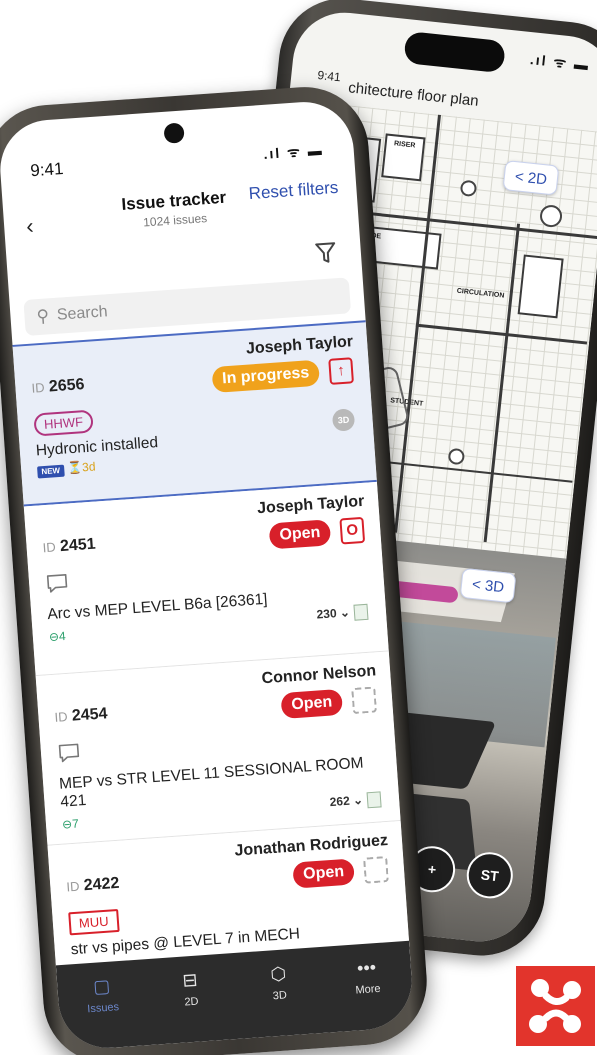 The width and height of the screenshot is (597, 1055). Describe the element at coordinates (57, 636) in the screenshot. I see `watchers-count: ⊖4` at that location.